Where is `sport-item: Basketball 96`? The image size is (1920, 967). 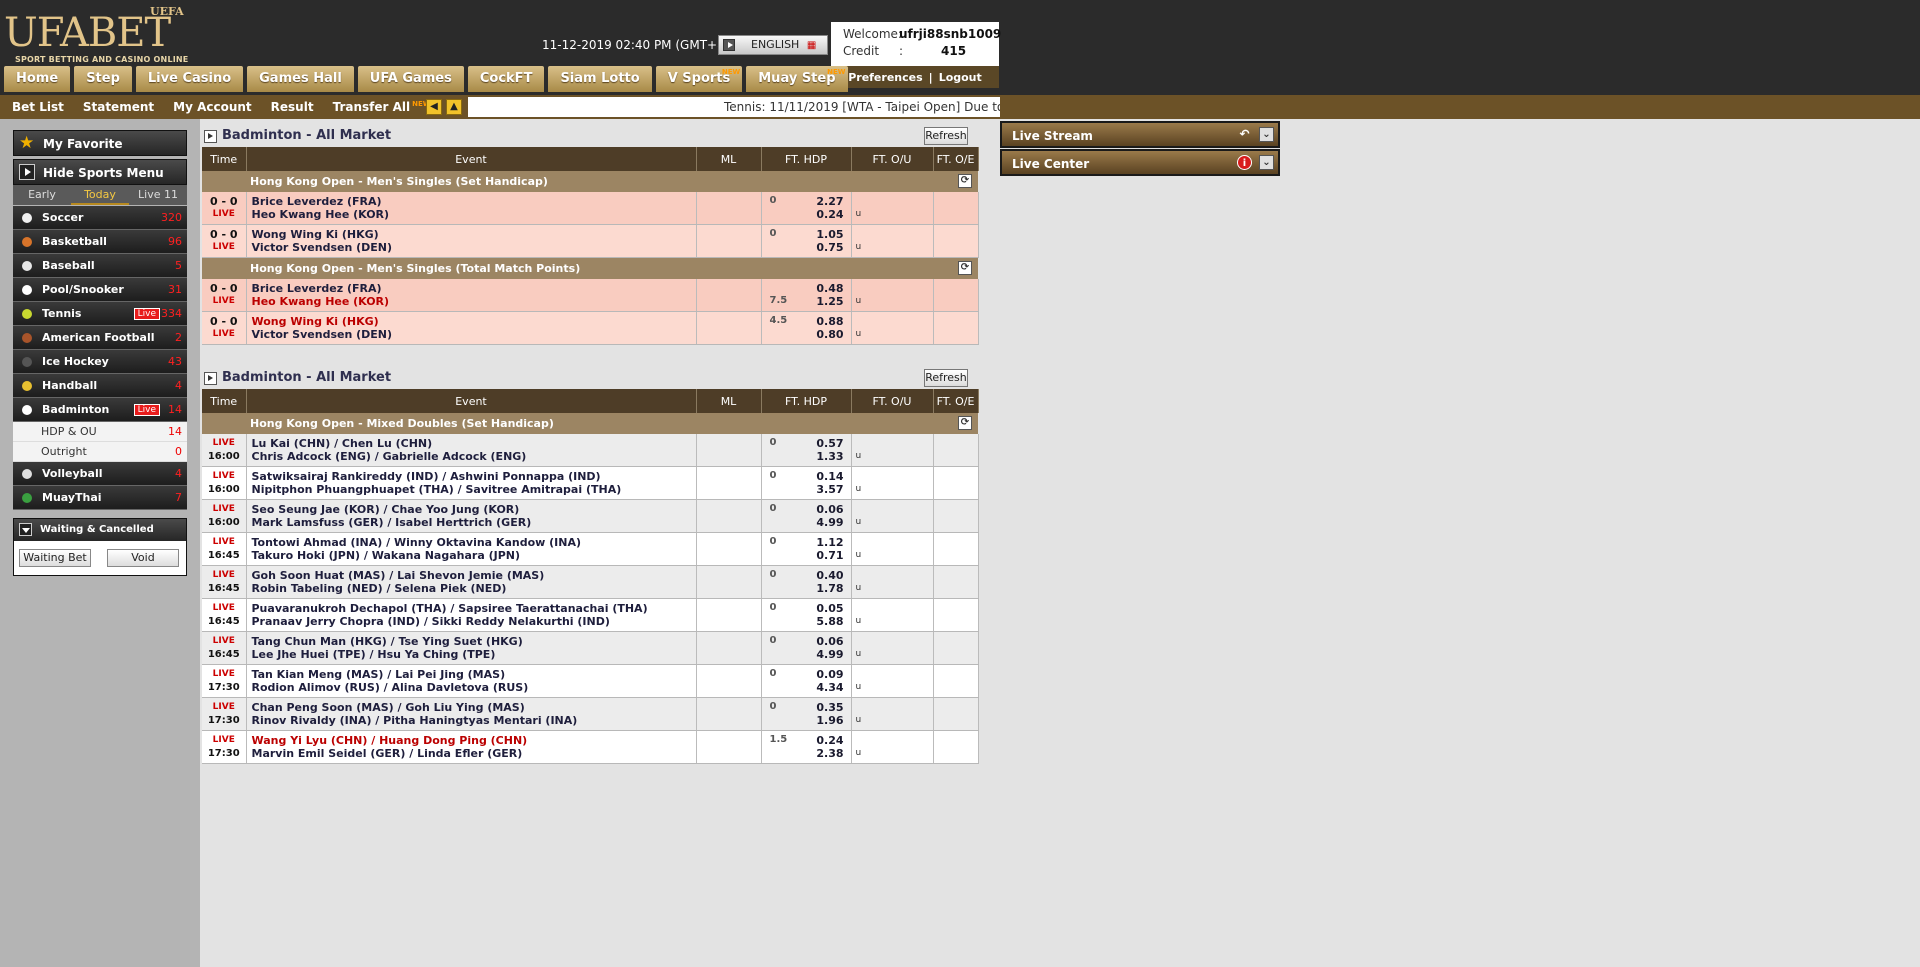
sport-item: Basketball 96 is located at coordinates (100, 242).